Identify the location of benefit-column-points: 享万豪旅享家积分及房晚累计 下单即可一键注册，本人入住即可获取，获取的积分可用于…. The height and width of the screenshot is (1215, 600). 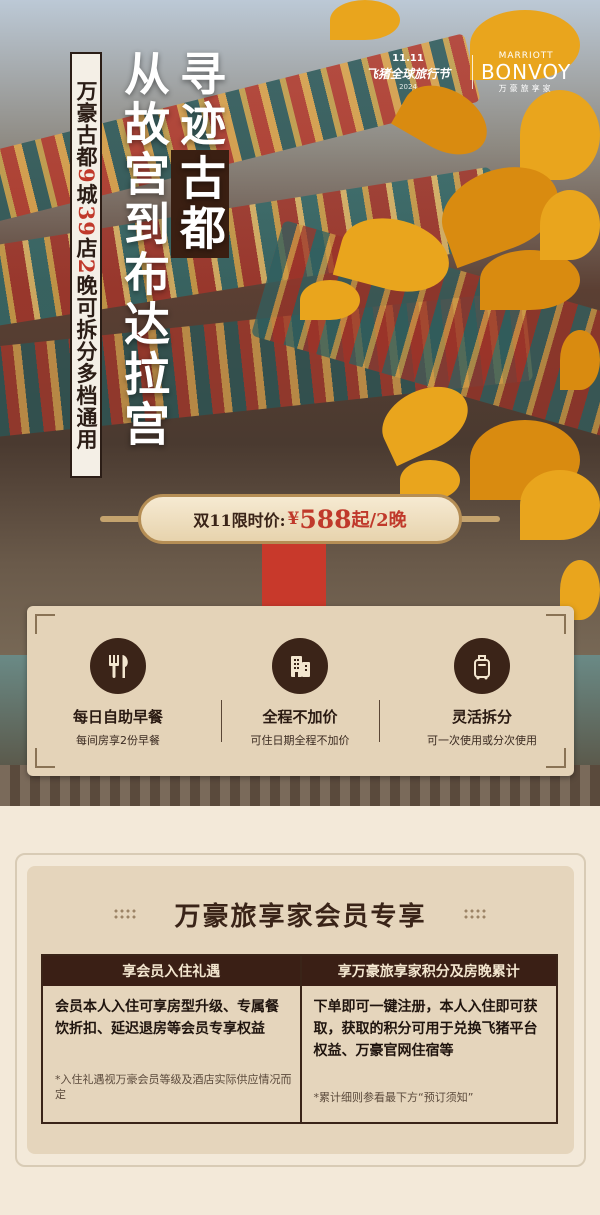
(427, 1039).